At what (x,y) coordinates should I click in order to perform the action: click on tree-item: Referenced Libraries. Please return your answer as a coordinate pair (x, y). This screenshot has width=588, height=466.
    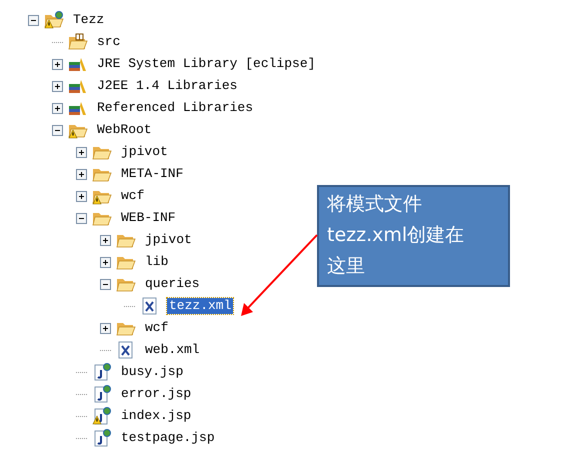
    Looking at the image, I should click on (175, 108).